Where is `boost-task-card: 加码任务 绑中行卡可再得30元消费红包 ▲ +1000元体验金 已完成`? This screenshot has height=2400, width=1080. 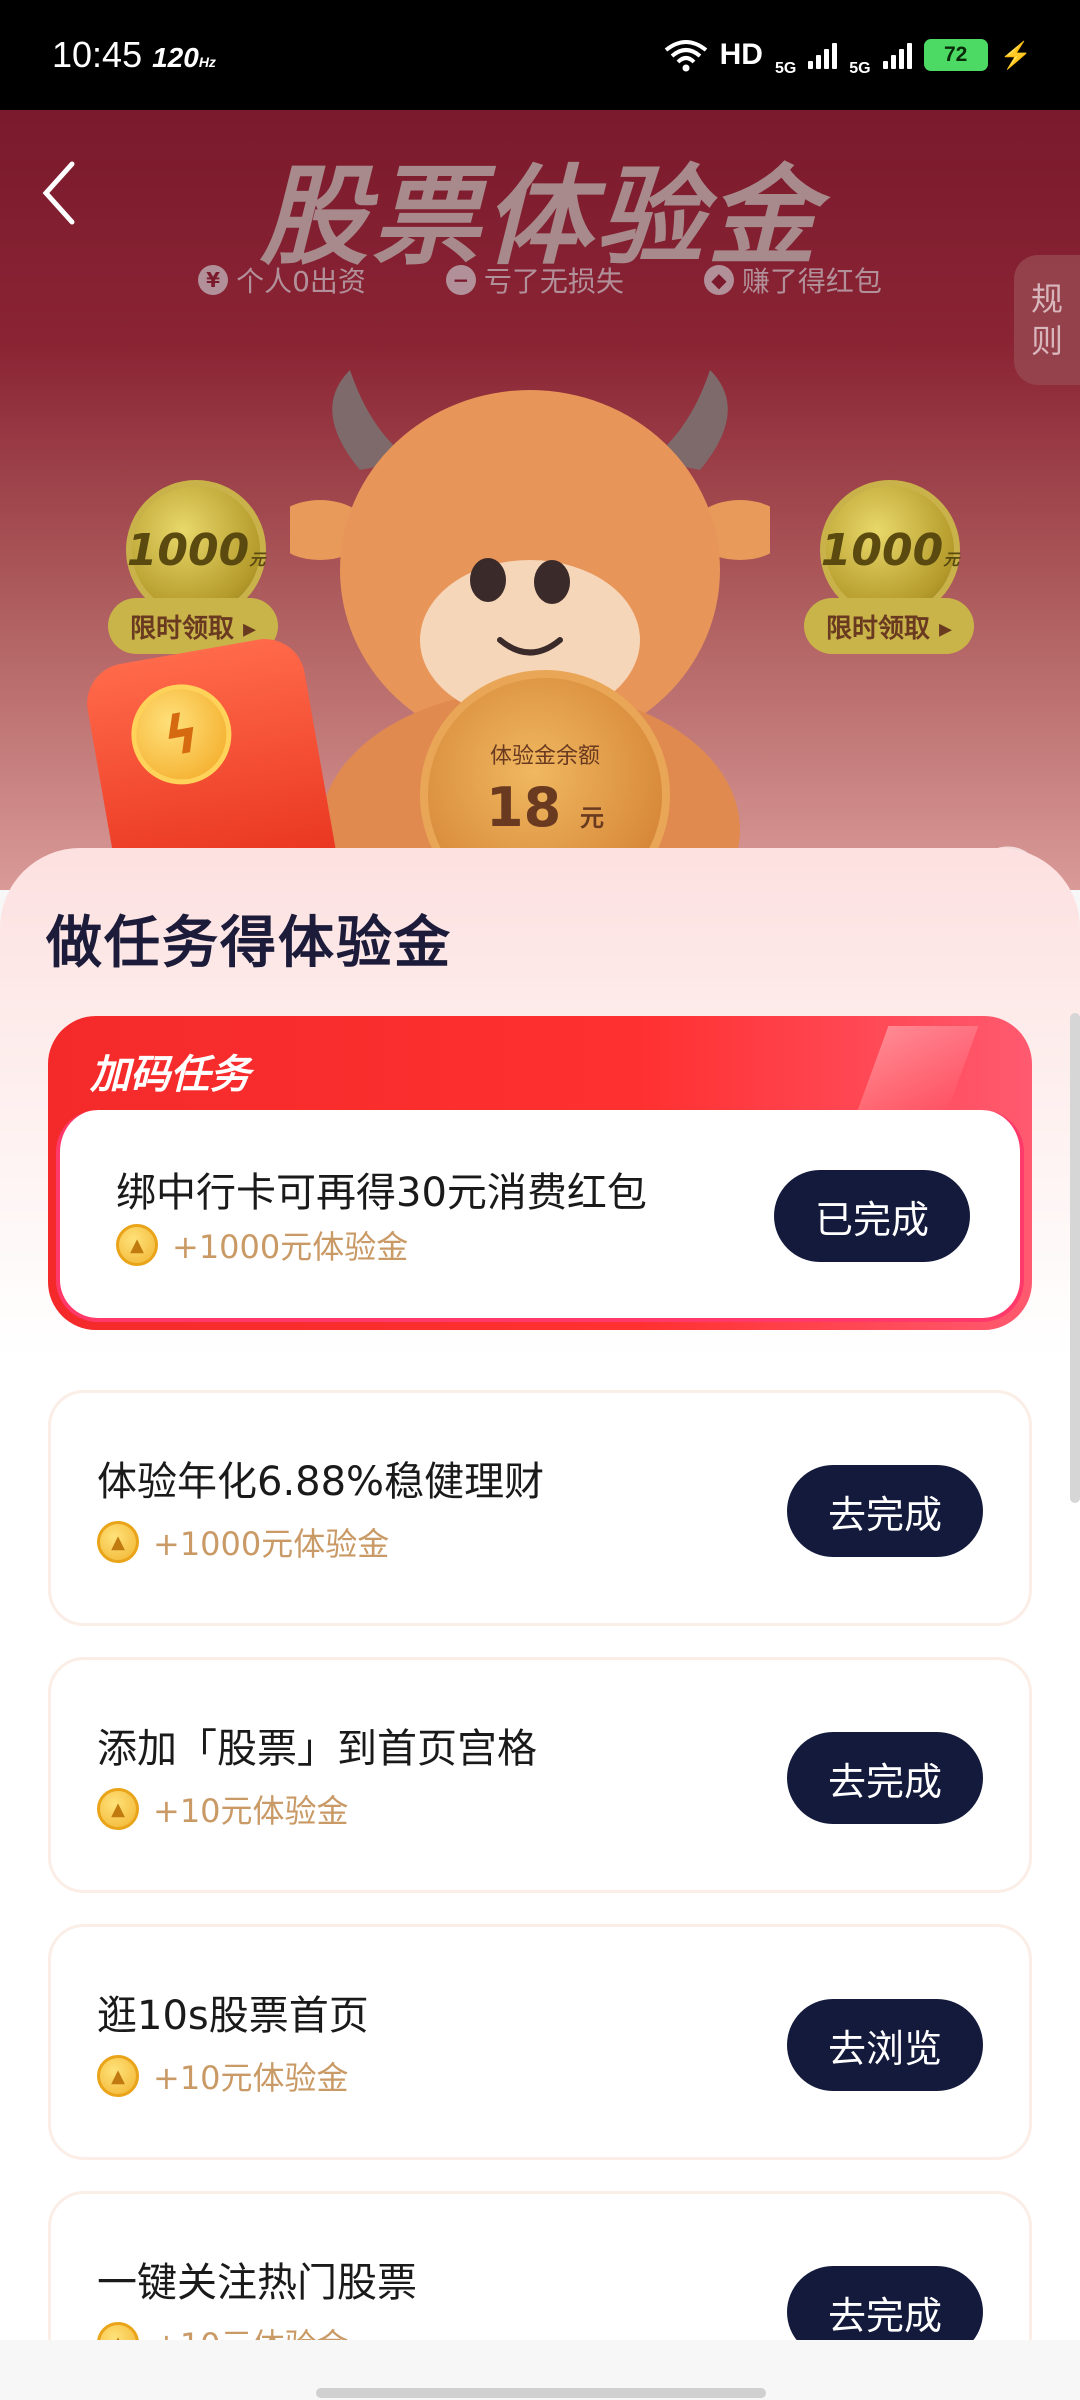 boost-task-card: 加码任务 绑中行卡可再得30元消费红包 ▲ +1000元体验金 已完成 is located at coordinates (540, 1173).